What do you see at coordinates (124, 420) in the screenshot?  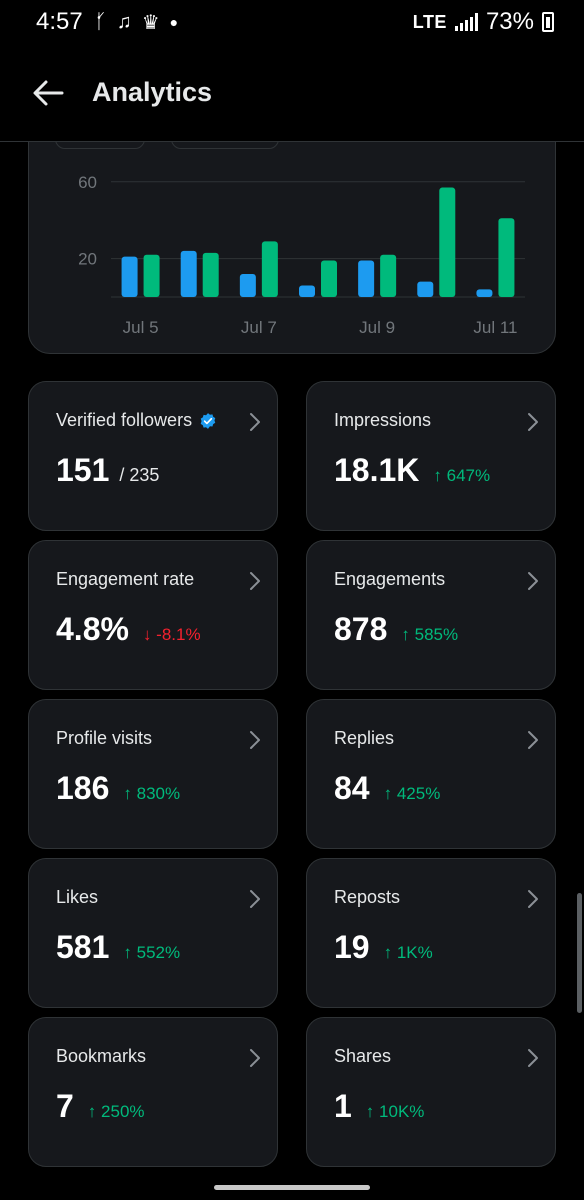 I see `metric-label-text: Verified followers` at bounding box center [124, 420].